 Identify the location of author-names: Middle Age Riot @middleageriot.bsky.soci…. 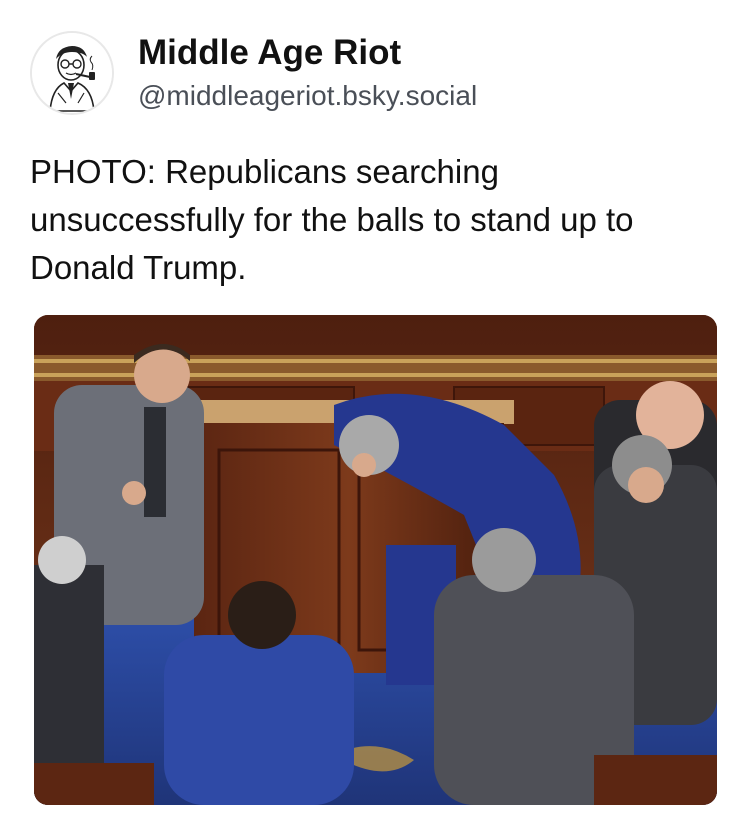
(307, 73).